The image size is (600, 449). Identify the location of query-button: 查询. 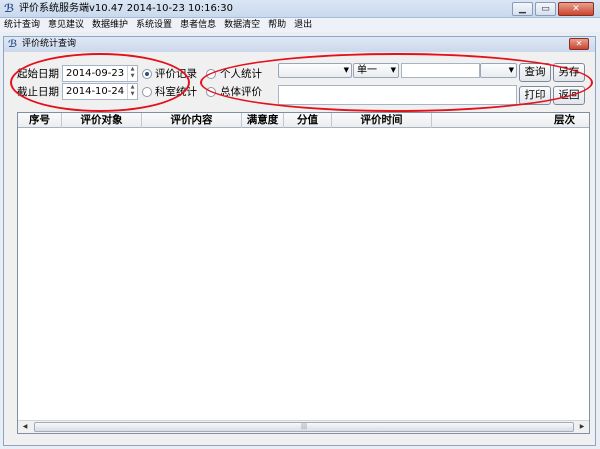
(535, 72).